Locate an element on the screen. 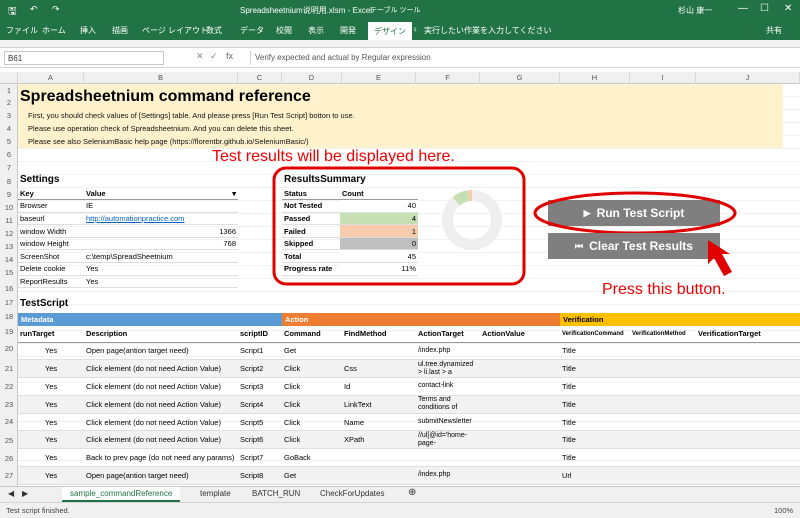  row-header: 8 is located at coordinates (9, 181).